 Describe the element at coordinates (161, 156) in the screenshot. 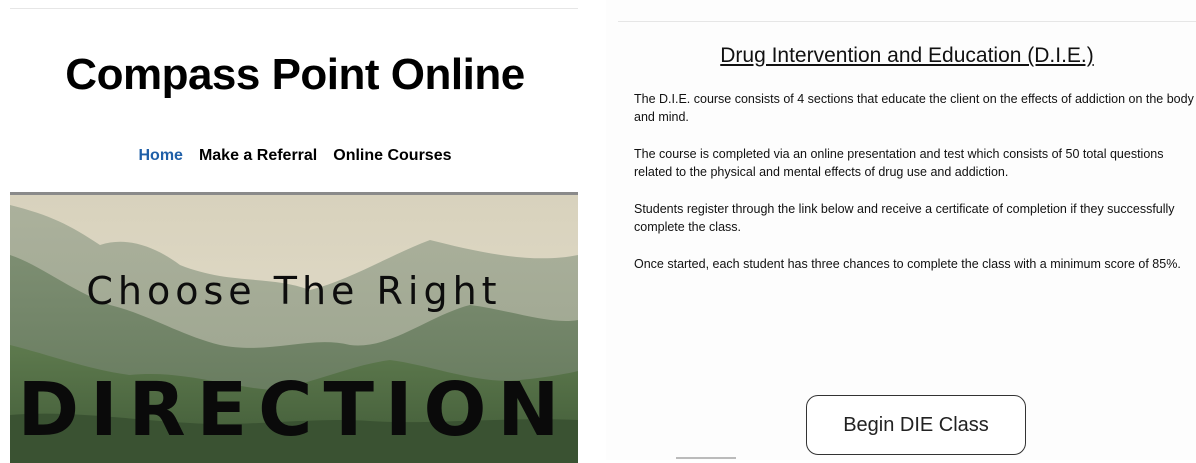

I see `nav-item-home: Home` at that location.